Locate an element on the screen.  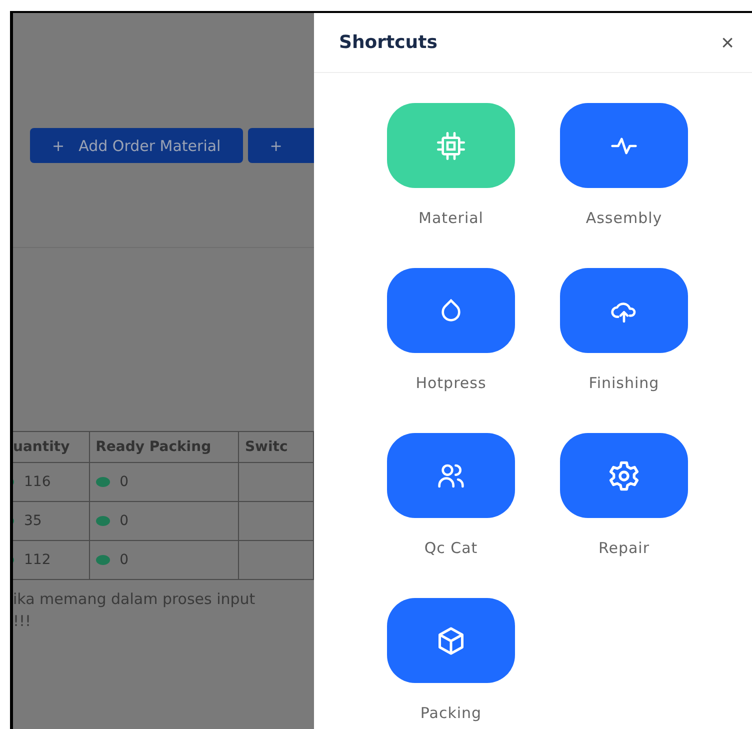
shortcut-label: Hotpress is located at coordinates (451, 383).